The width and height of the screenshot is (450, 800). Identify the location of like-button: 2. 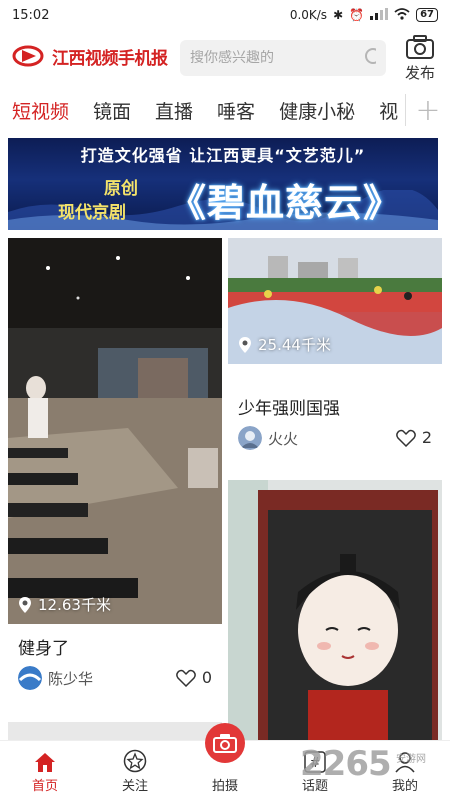
(414, 437).